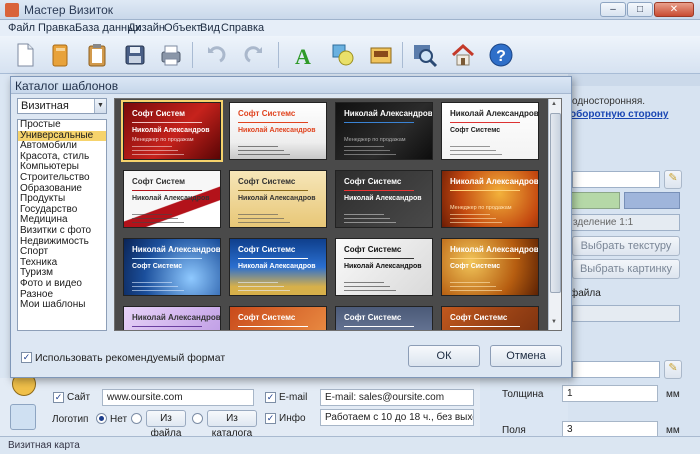 This screenshot has height=454, width=700. Describe the element at coordinates (197, 418) in the screenshot. I see `logo-catalog-radio` at that location.